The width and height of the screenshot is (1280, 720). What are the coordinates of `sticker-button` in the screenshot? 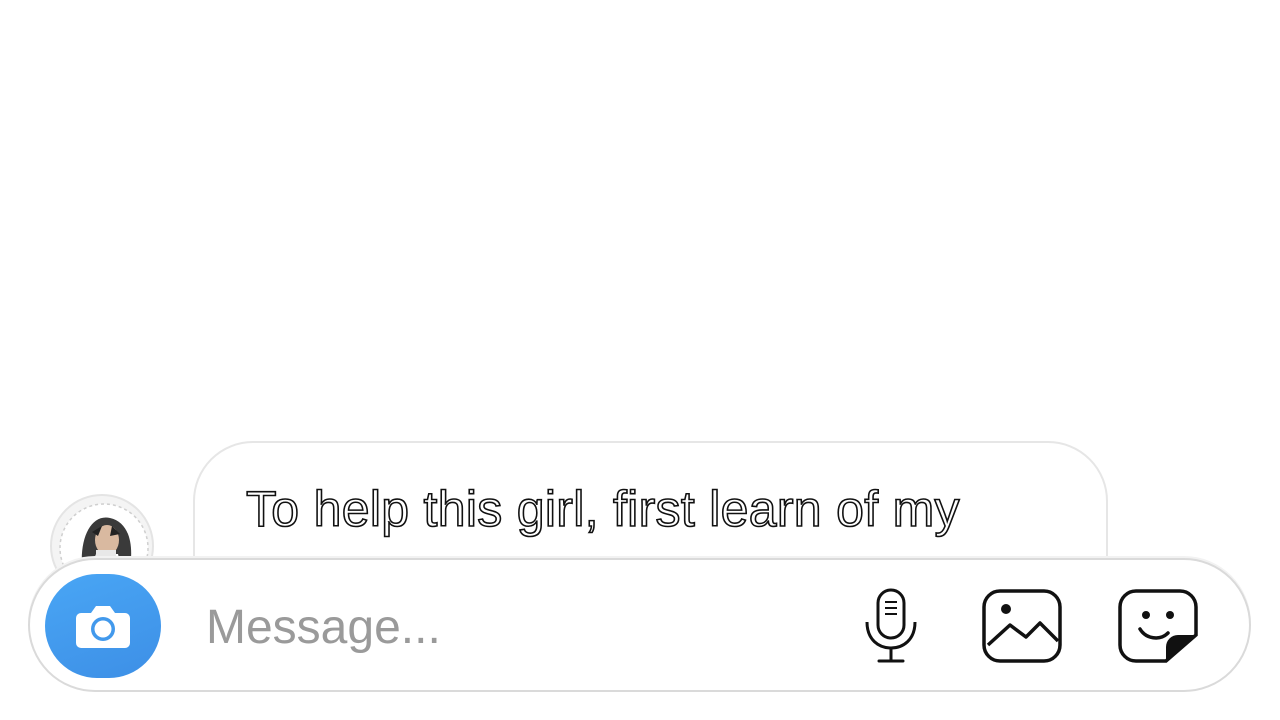 It's located at (1158, 626).